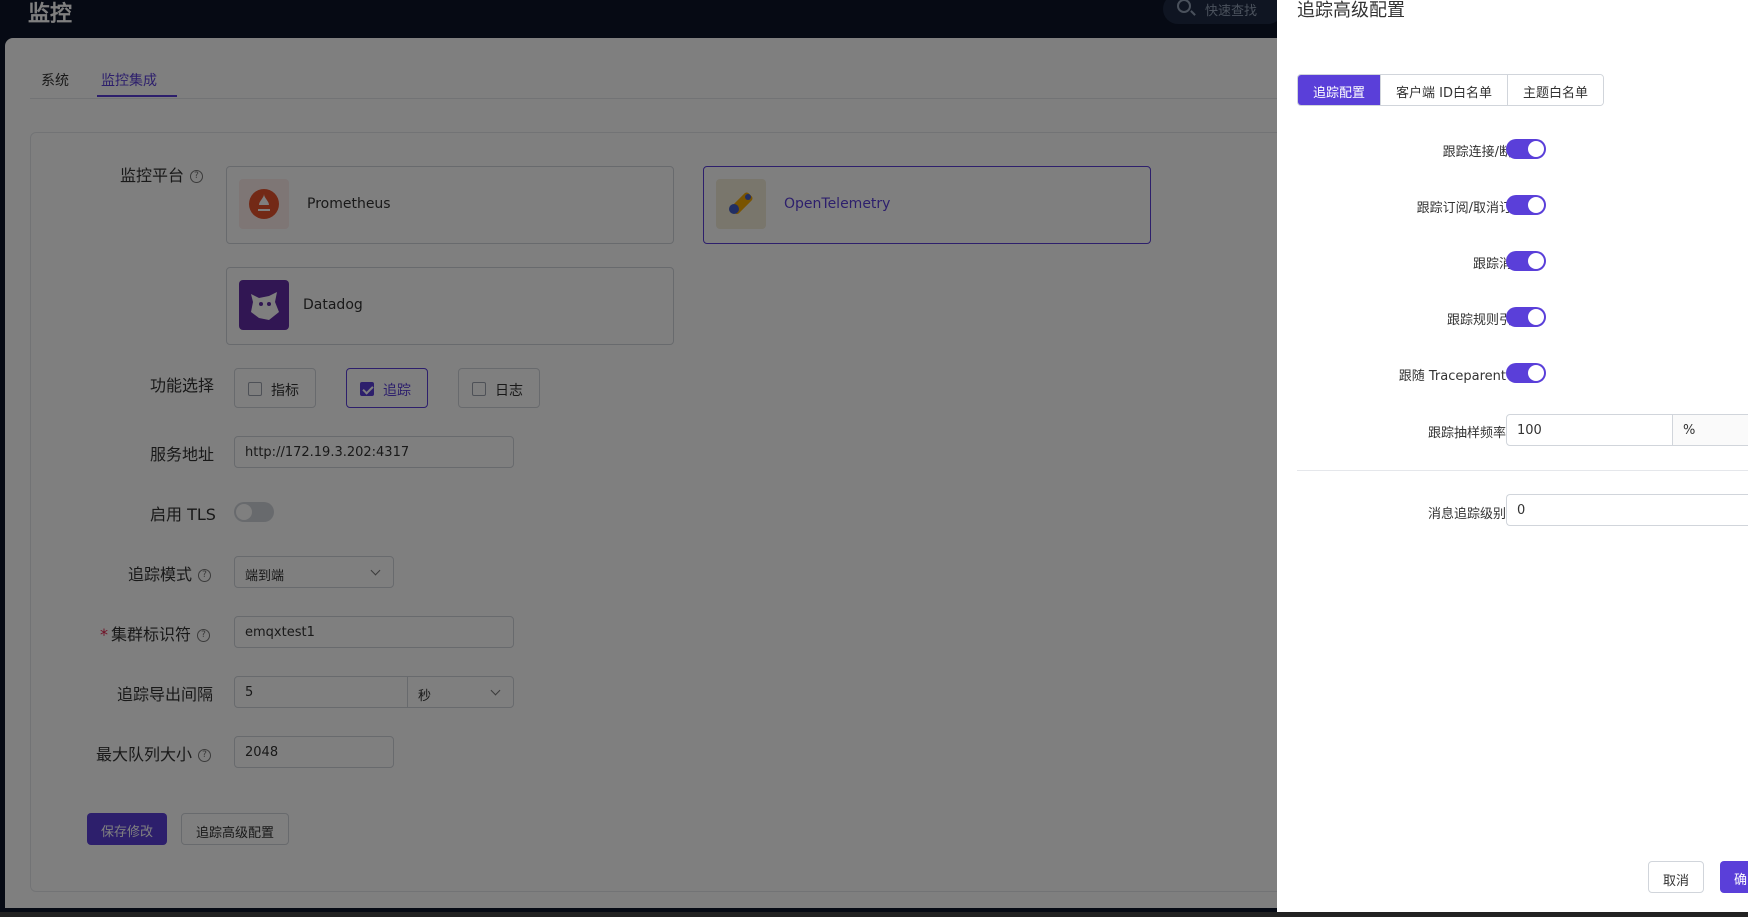 The height and width of the screenshot is (917, 1748). I want to click on drawer-title: 追踪高级配置, so click(1351, 10).